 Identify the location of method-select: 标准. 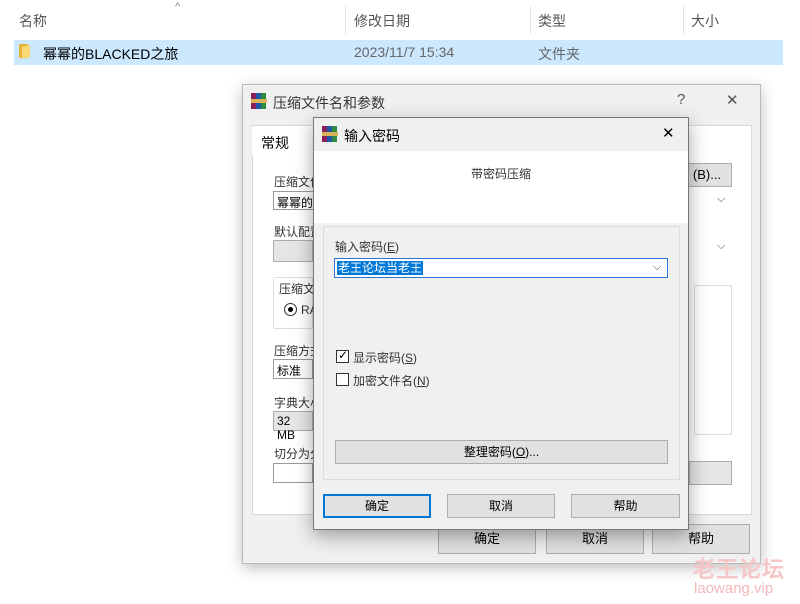
(293, 369).